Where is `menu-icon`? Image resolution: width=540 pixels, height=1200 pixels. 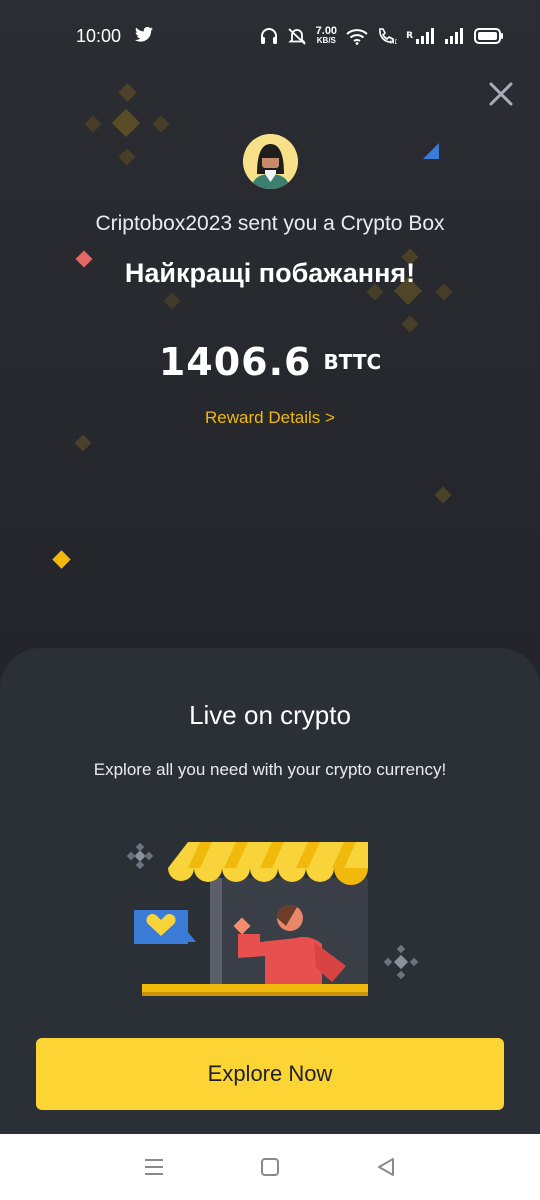
menu-icon is located at coordinates (154, 1167).